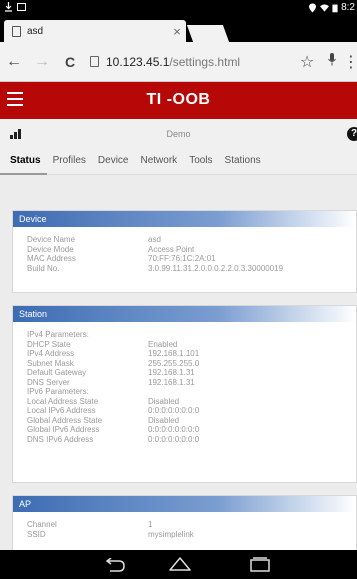 The height and width of the screenshot is (579, 357). What do you see at coordinates (111, 372) in the screenshot?
I see `info-row: Default Gateway 192.168.1.31` at bounding box center [111, 372].